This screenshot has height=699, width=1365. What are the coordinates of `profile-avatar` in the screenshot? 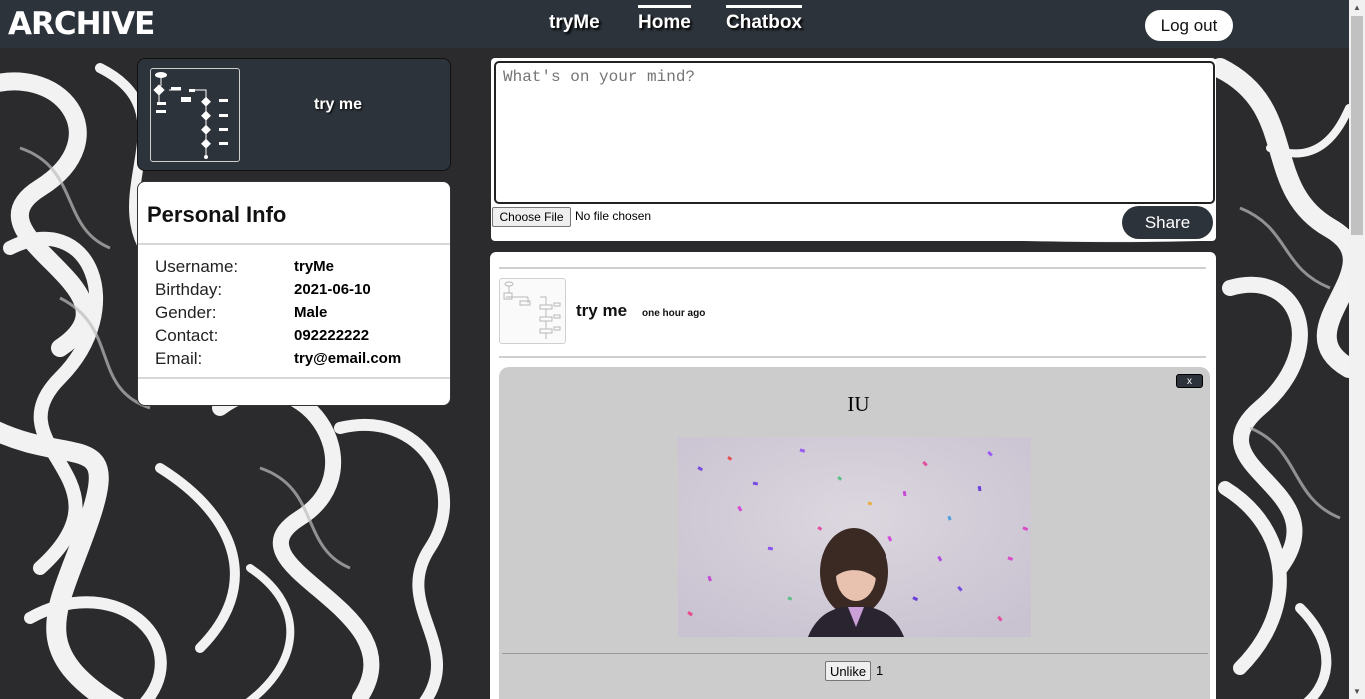 It's located at (195, 115).